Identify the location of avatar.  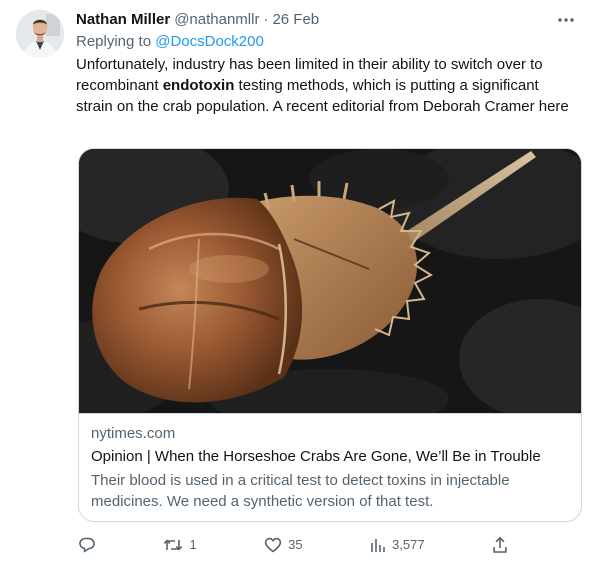
(40, 34).